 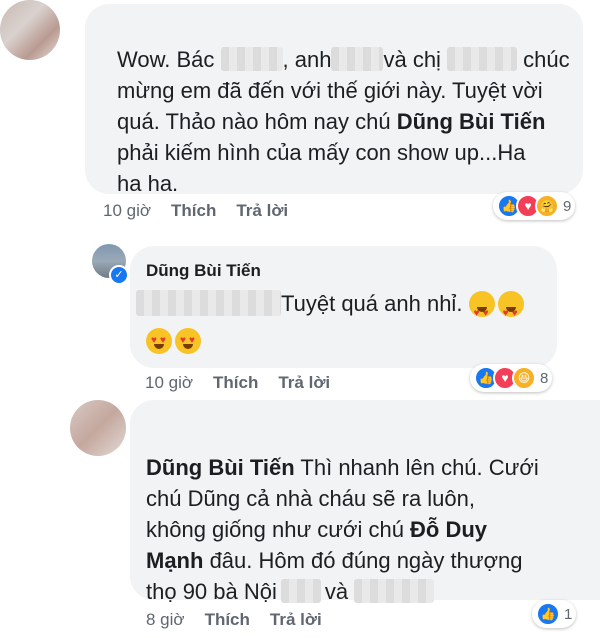 I want to click on comment-actions: 10 giờ Thích Trả lời, so click(x=195, y=211).